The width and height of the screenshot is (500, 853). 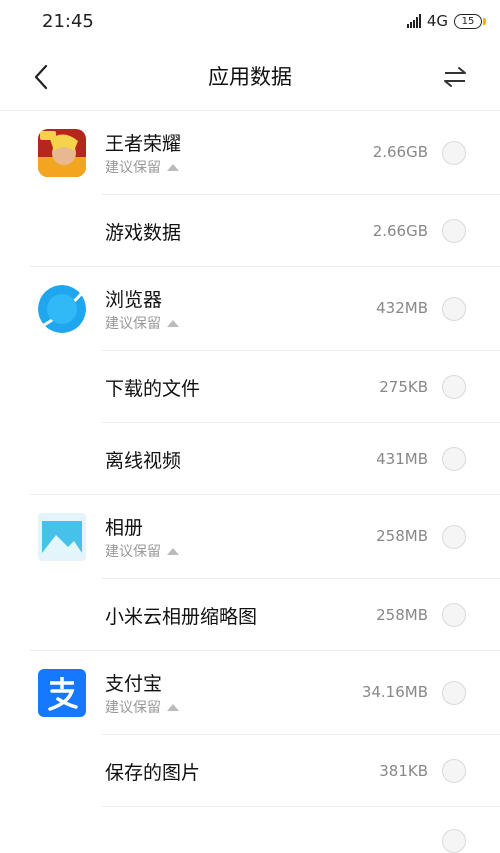 I want to click on status-bar: 21:45 4G 15, so click(x=250, y=21).